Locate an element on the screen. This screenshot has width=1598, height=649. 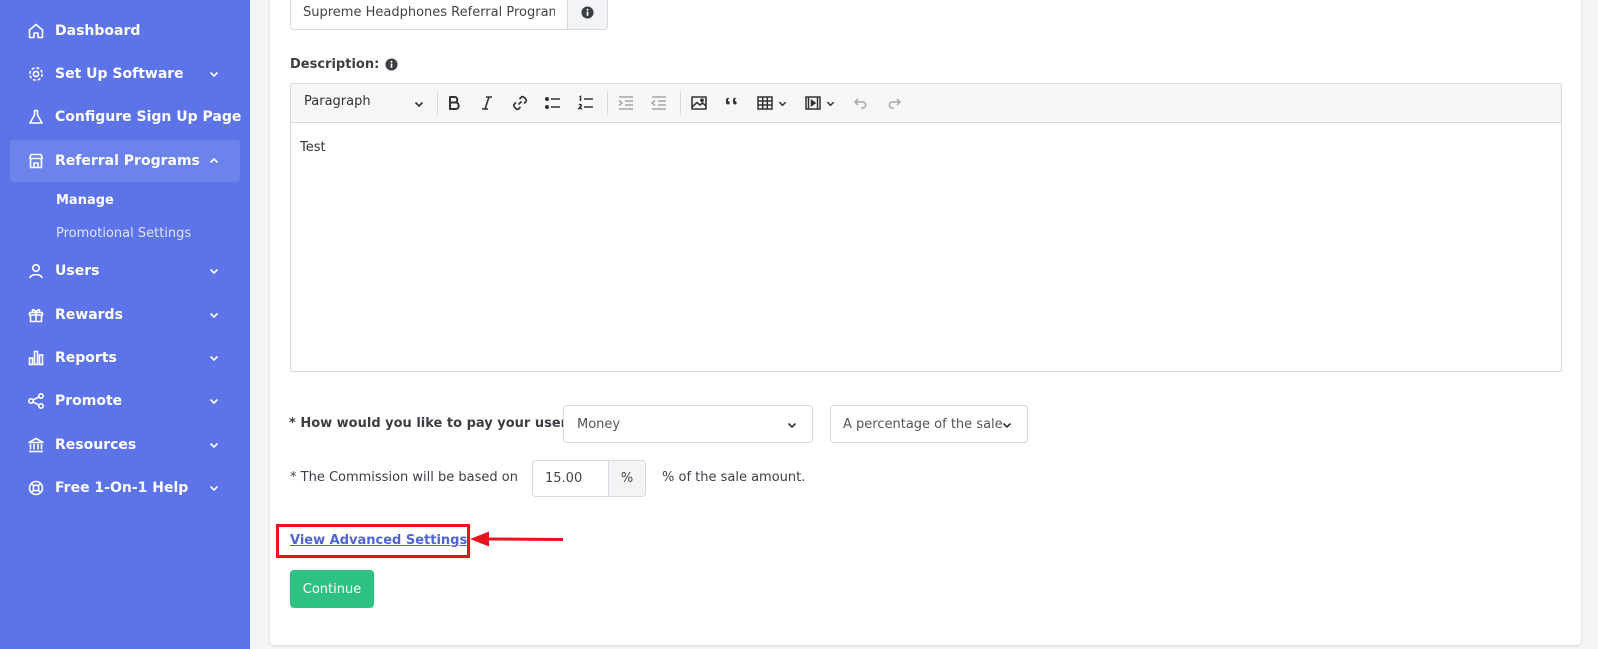
description-label-wrap: Description: is located at coordinates (344, 64).